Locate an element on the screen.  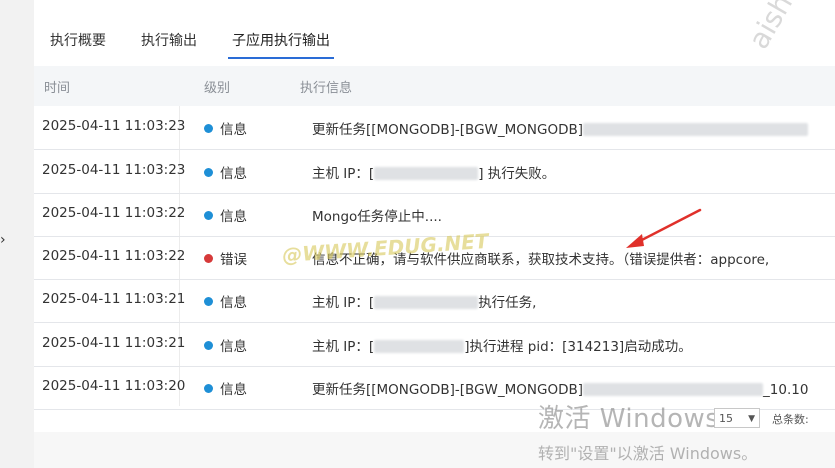
table-row: 2025-04-11 11:03:21 信息 主机 IP：[ 执行任务, is located at coordinates (434, 301).